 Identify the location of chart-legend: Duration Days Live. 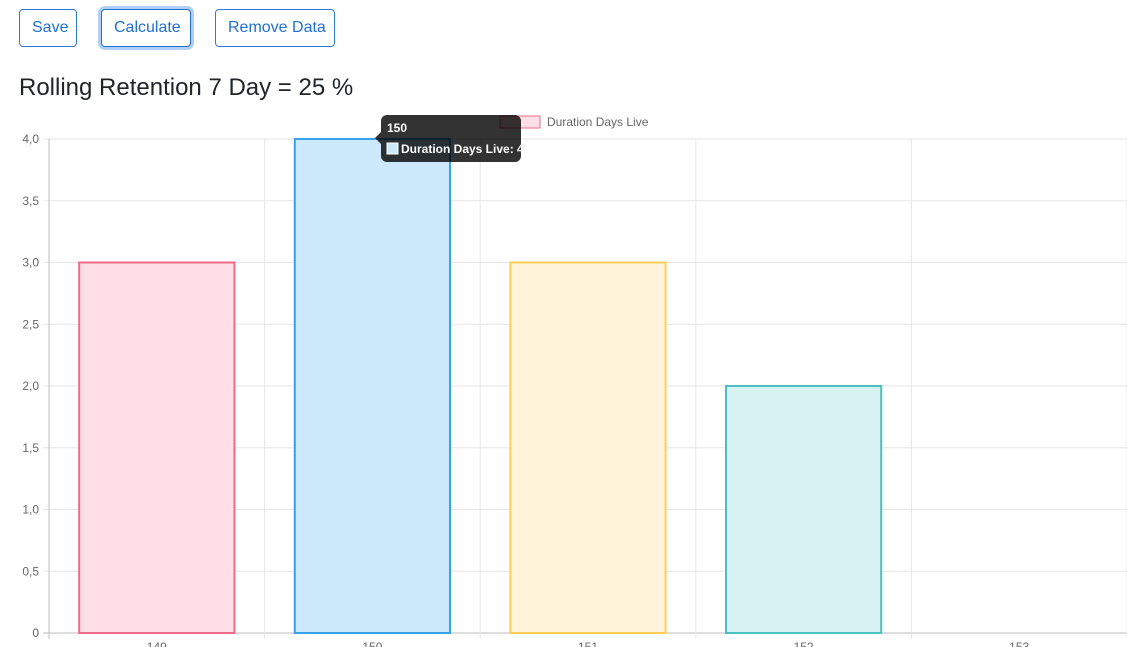
(574, 122).